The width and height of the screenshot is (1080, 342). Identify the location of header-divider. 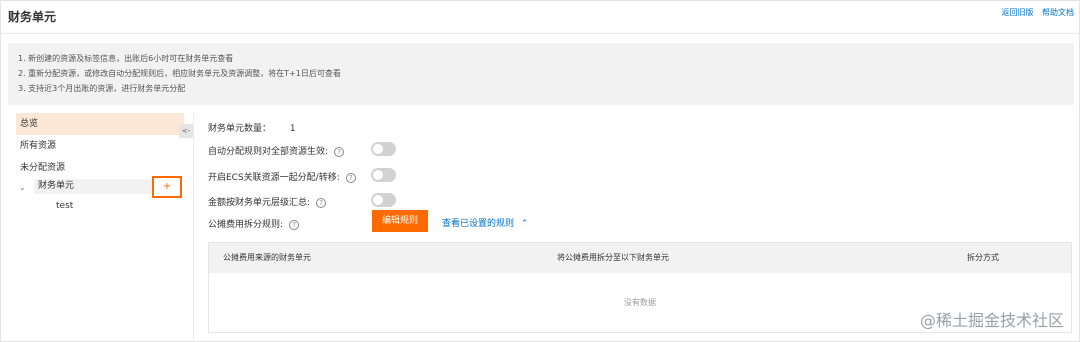
(540, 33).